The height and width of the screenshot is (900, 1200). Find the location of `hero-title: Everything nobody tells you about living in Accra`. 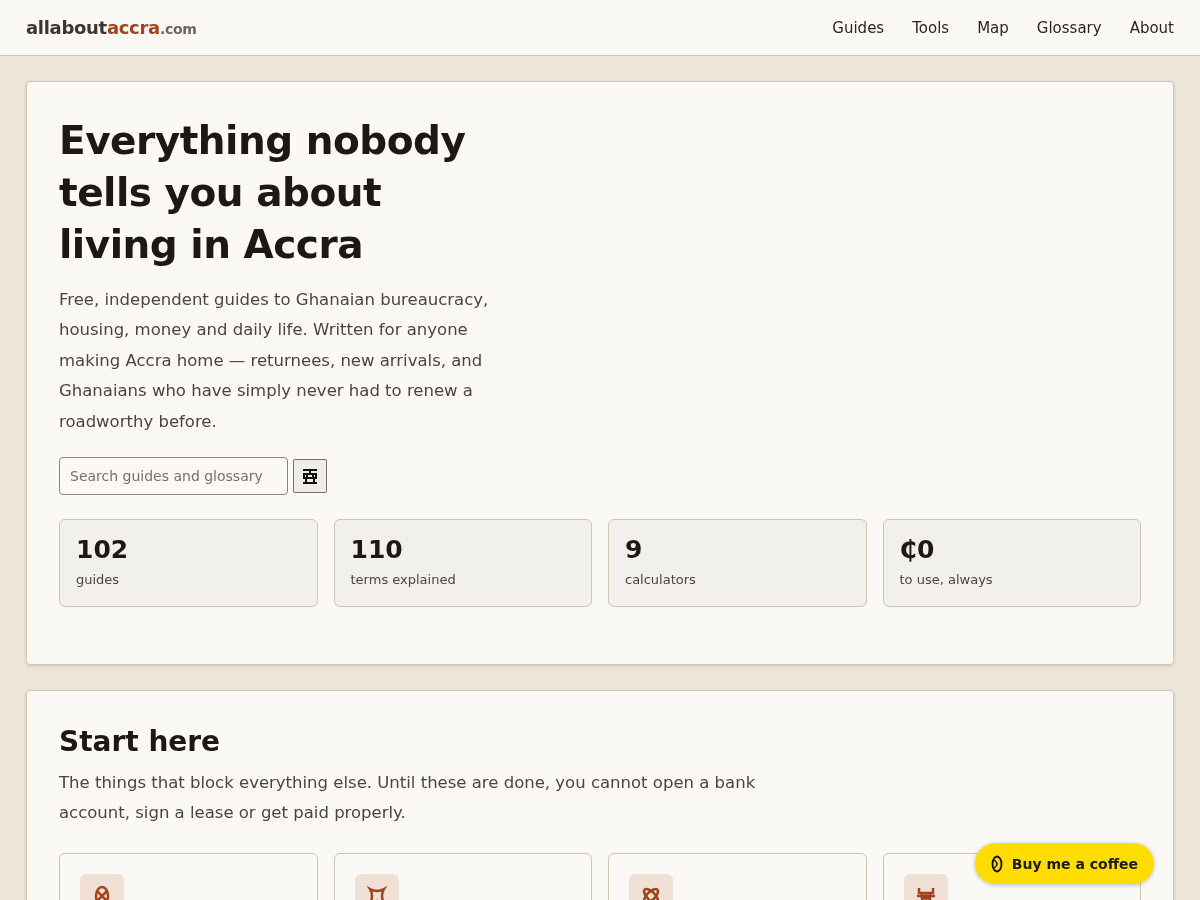

hero-title: Everything nobody tells you about living in Accra is located at coordinates (263, 193).